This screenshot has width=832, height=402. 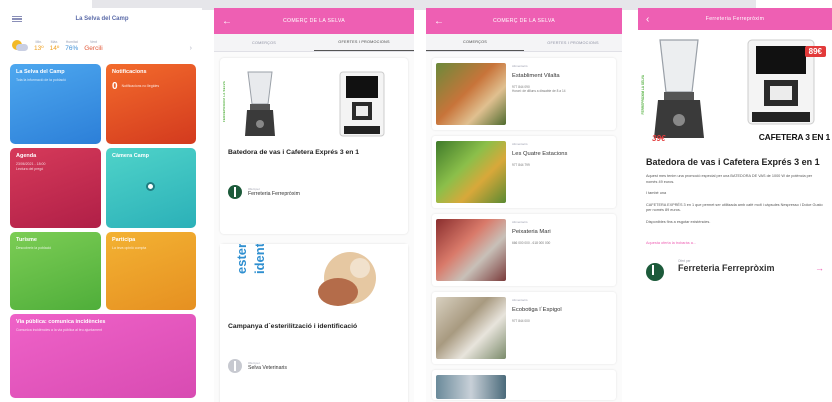 What do you see at coordinates (815, 51) in the screenshot?
I see `price-right: 89€` at bounding box center [815, 51].